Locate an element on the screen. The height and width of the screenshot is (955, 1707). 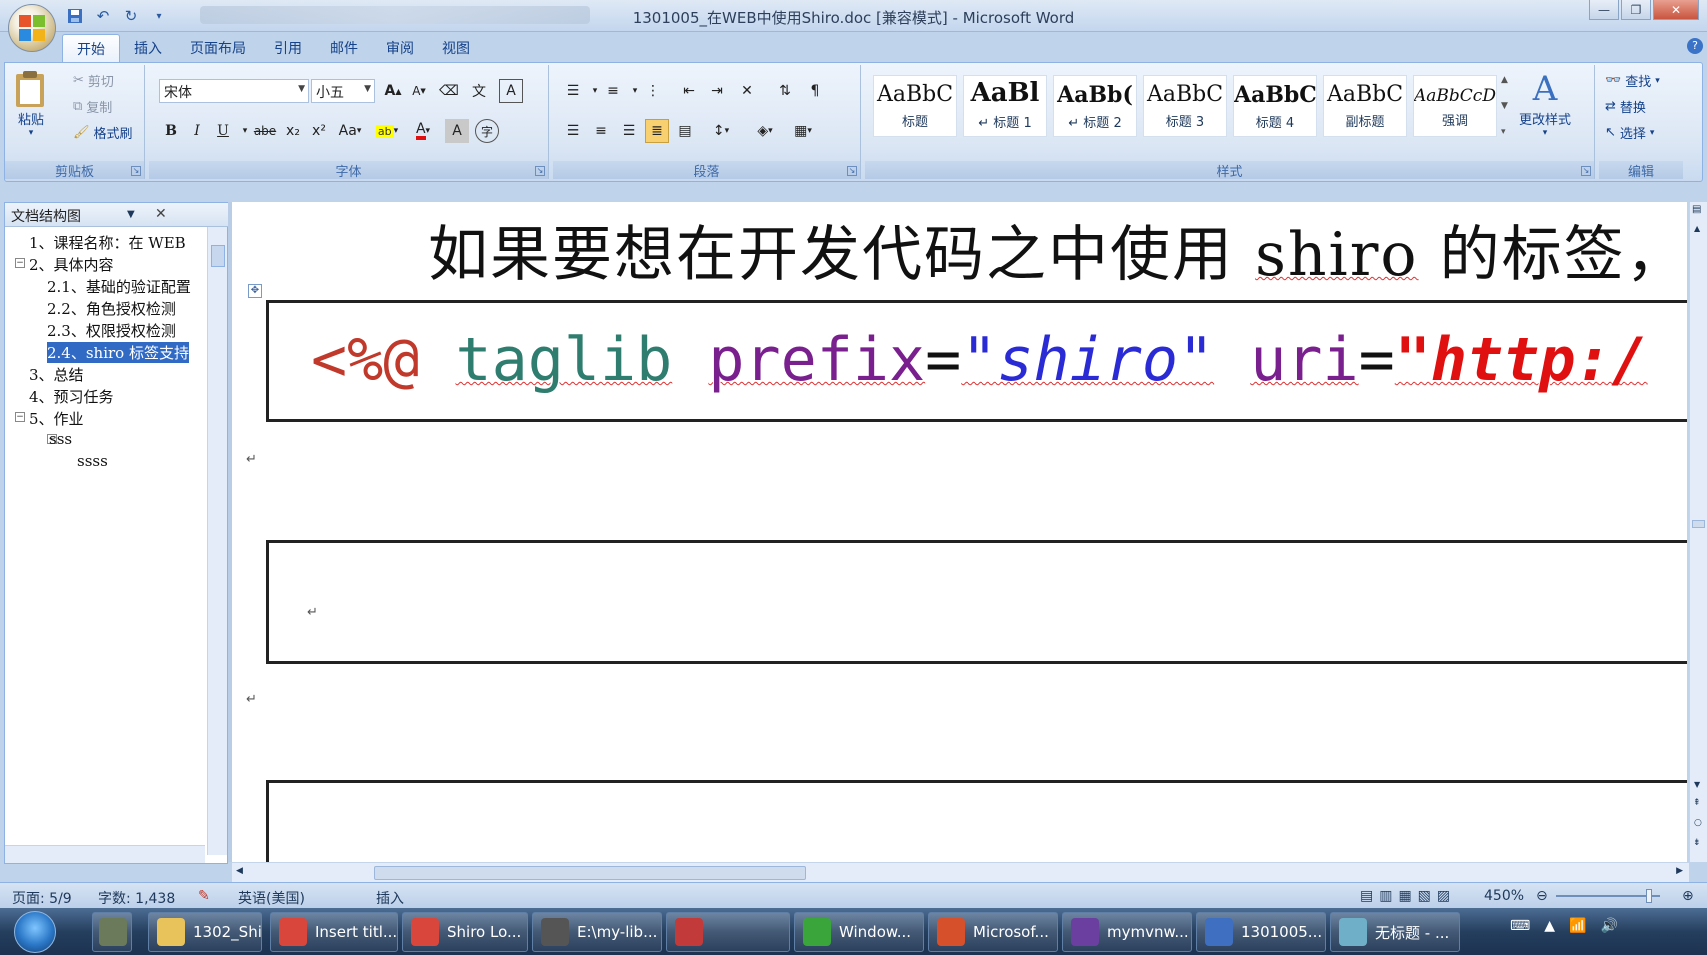
grow-font-button: A ▲ is located at coordinates (393, 91).